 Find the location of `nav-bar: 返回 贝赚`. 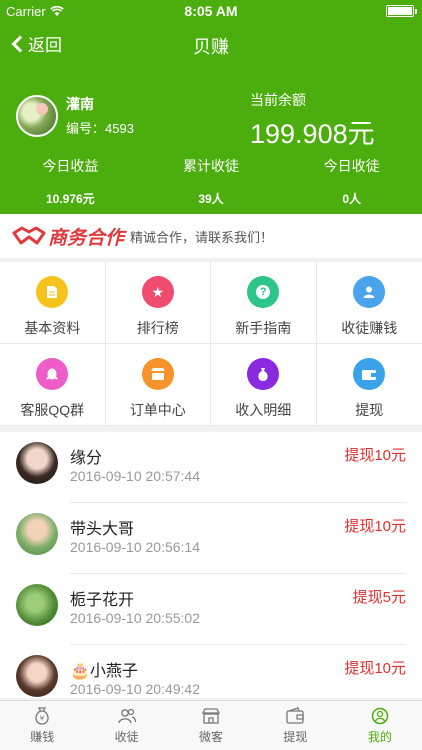

nav-bar: 返回 贝赚 is located at coordinates (211, 44).